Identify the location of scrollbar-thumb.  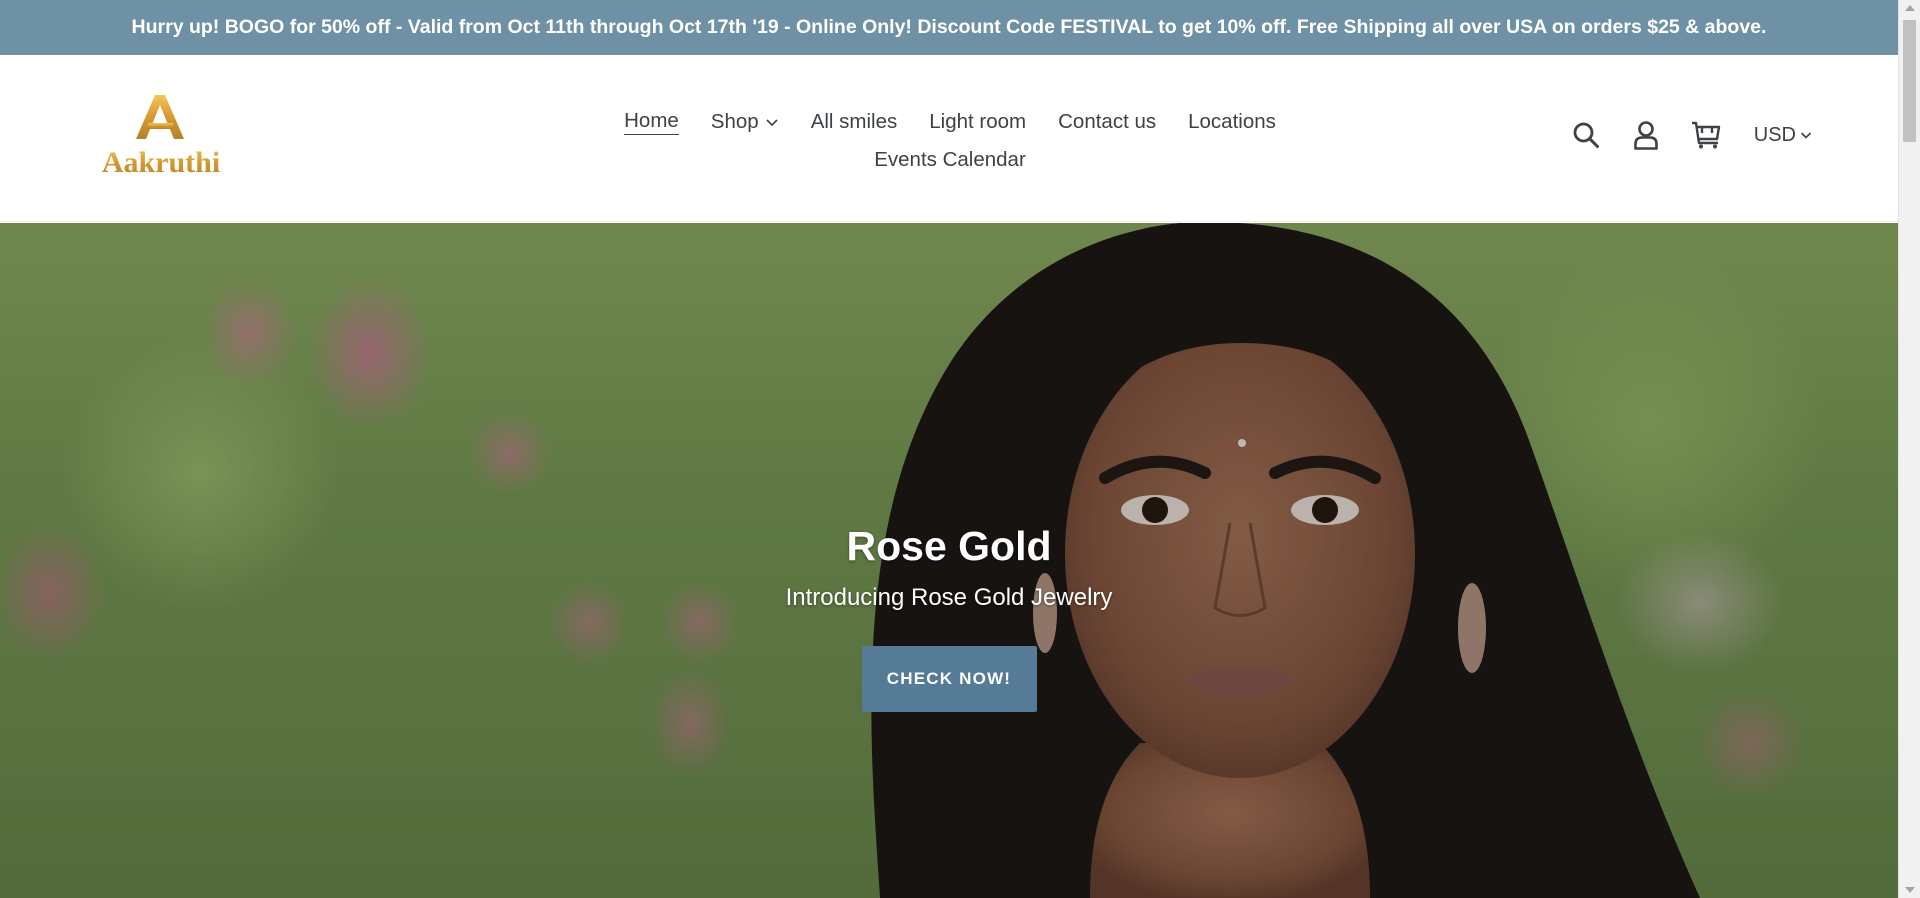
(1909, 81).